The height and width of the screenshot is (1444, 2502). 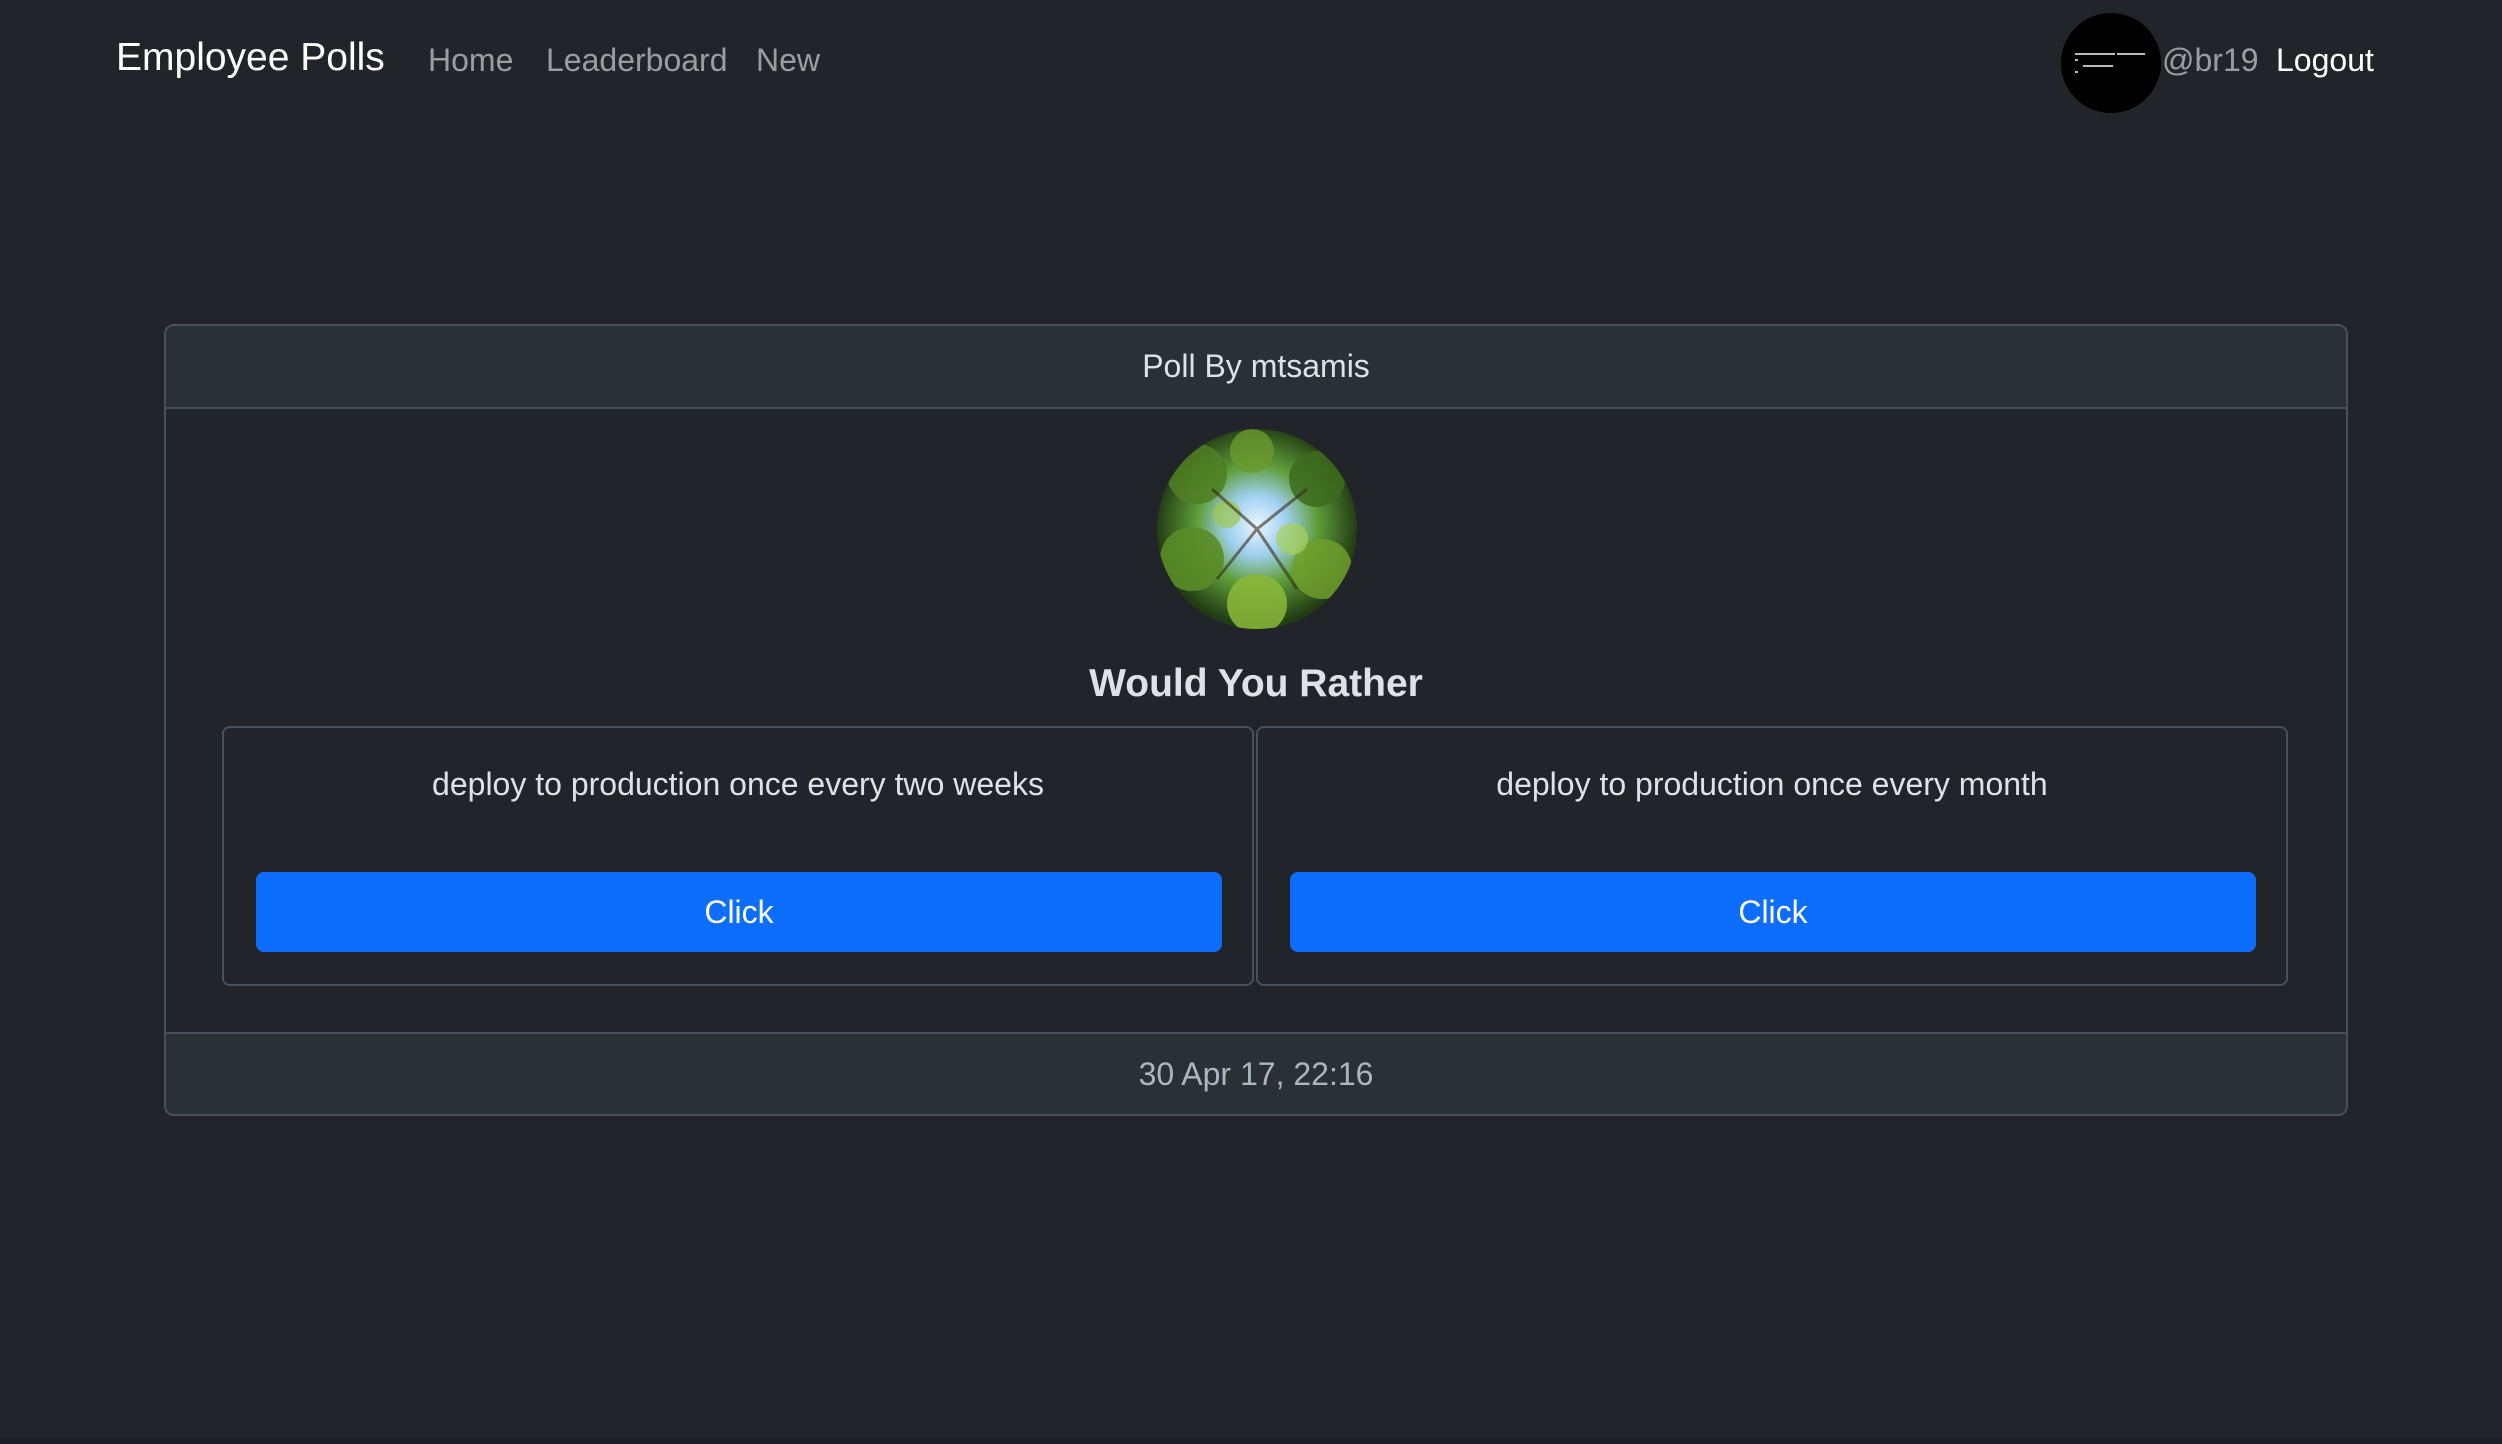 I want to click on poll-question-title: Would You Rather, so click(x=1256, y=683).